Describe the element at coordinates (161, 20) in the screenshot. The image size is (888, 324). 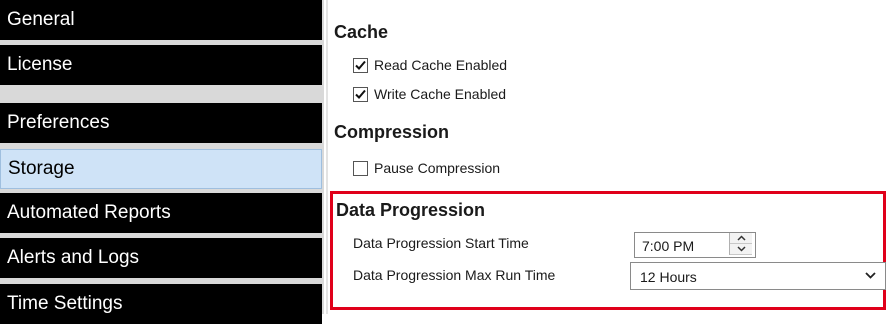
I see `sidebar-item-general: General` at that location.